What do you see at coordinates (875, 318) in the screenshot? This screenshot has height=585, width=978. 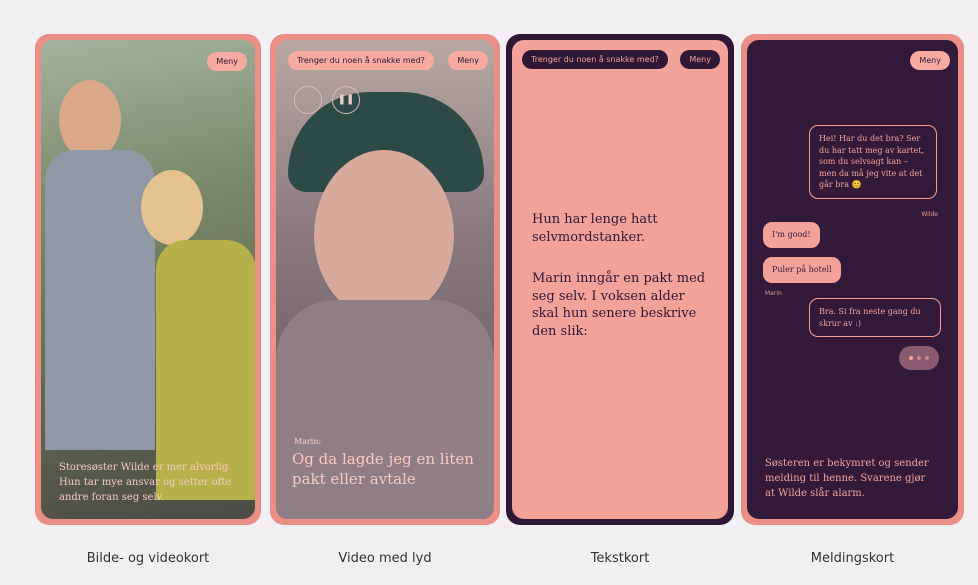 I see `message-bubble-outgoing: Bra. Si fra neste gang du skrur av :)` at bounding box center [875, 318].